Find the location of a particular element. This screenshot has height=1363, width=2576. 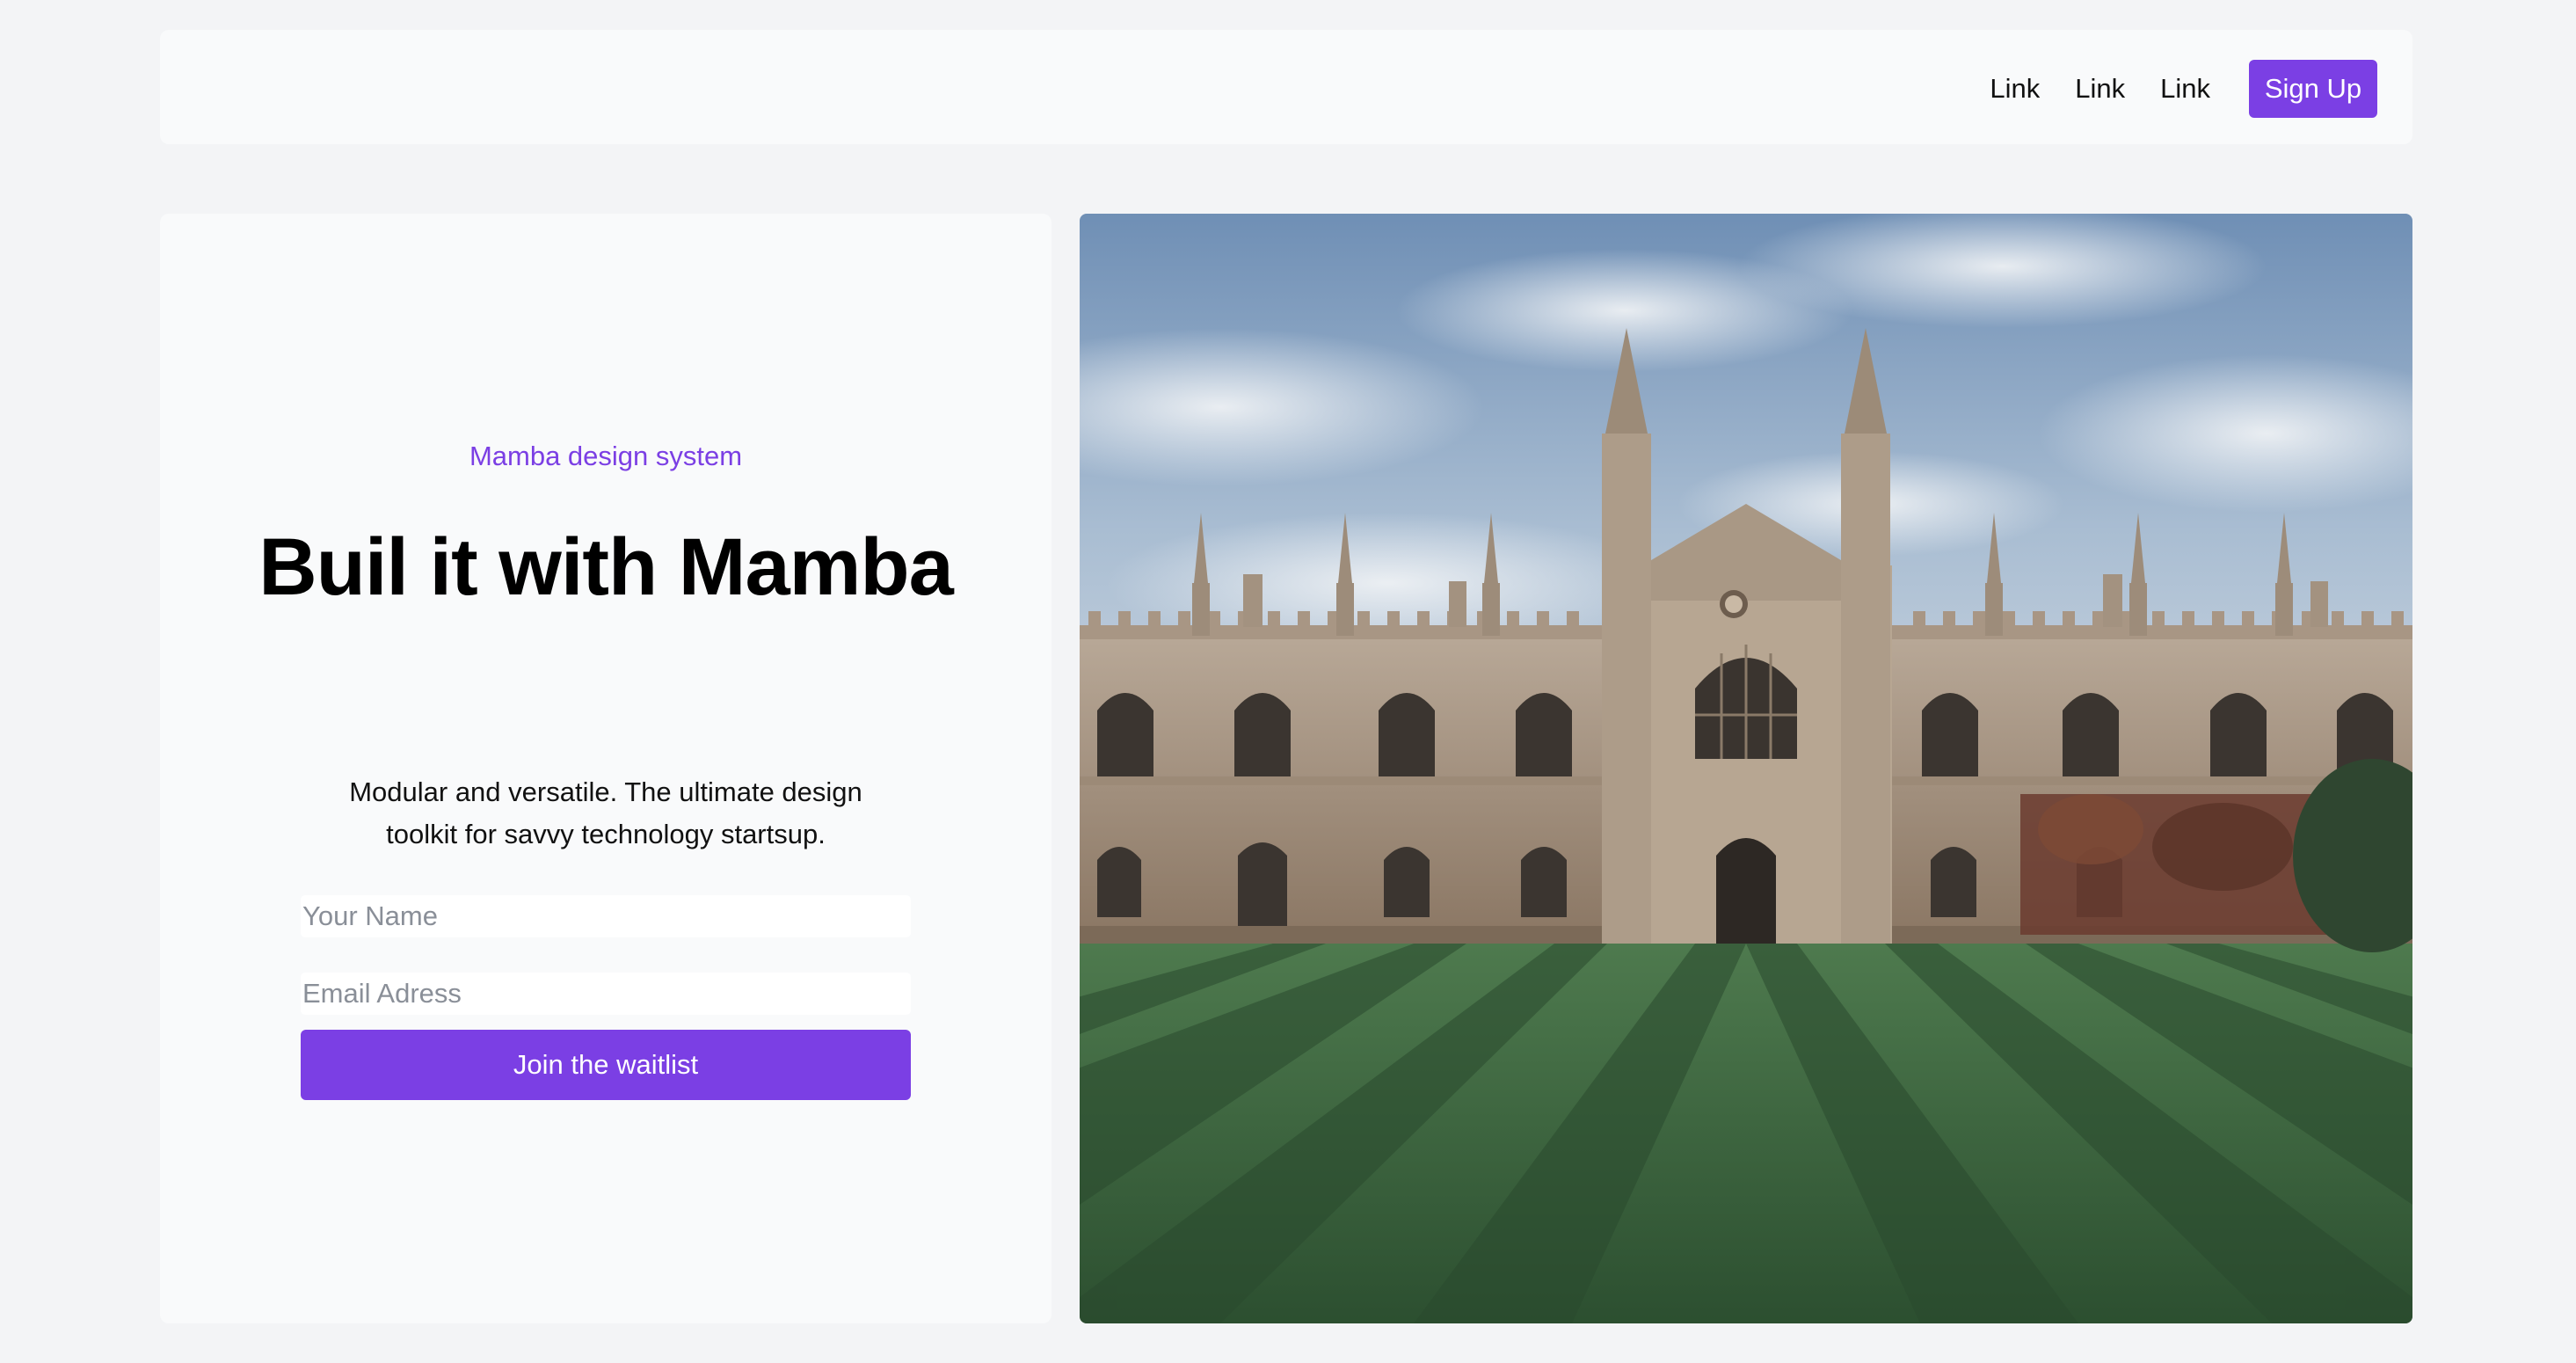

page-title: Buil it with Mamba is located at coordinates (606, 567).